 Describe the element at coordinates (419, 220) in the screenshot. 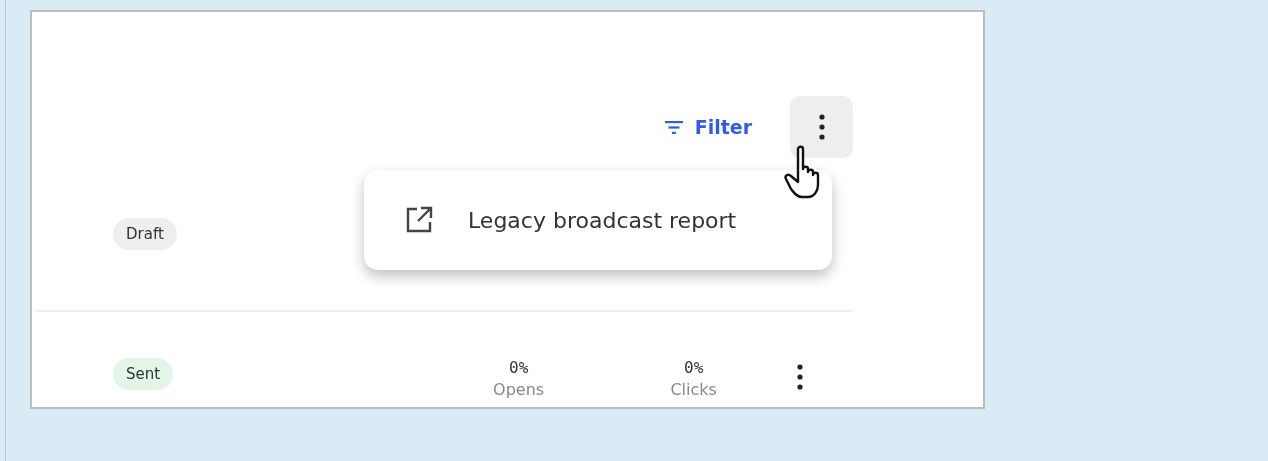

I see `external-link-icon` at that location.